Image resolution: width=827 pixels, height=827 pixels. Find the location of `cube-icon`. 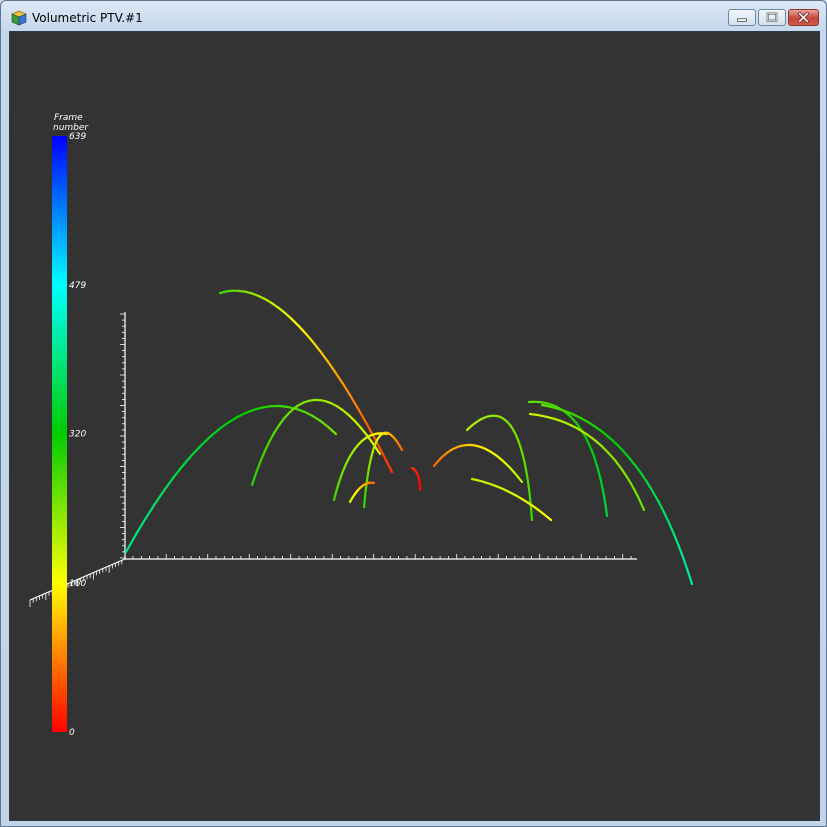

cube-icon is located at coordinates (19, 18).